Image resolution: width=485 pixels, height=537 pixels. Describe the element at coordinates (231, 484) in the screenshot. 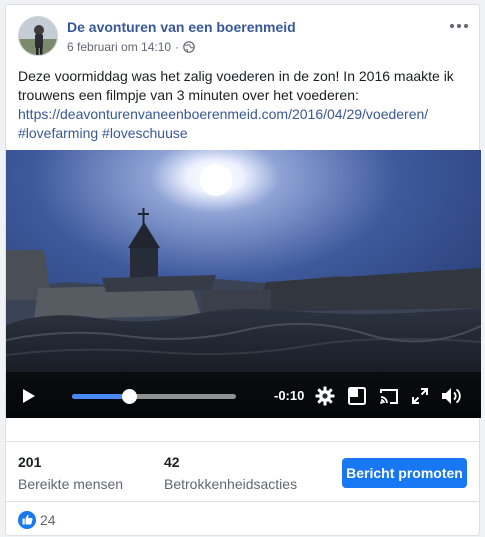

I see `engagement-label: Betrokkenheidsacties` at that location.